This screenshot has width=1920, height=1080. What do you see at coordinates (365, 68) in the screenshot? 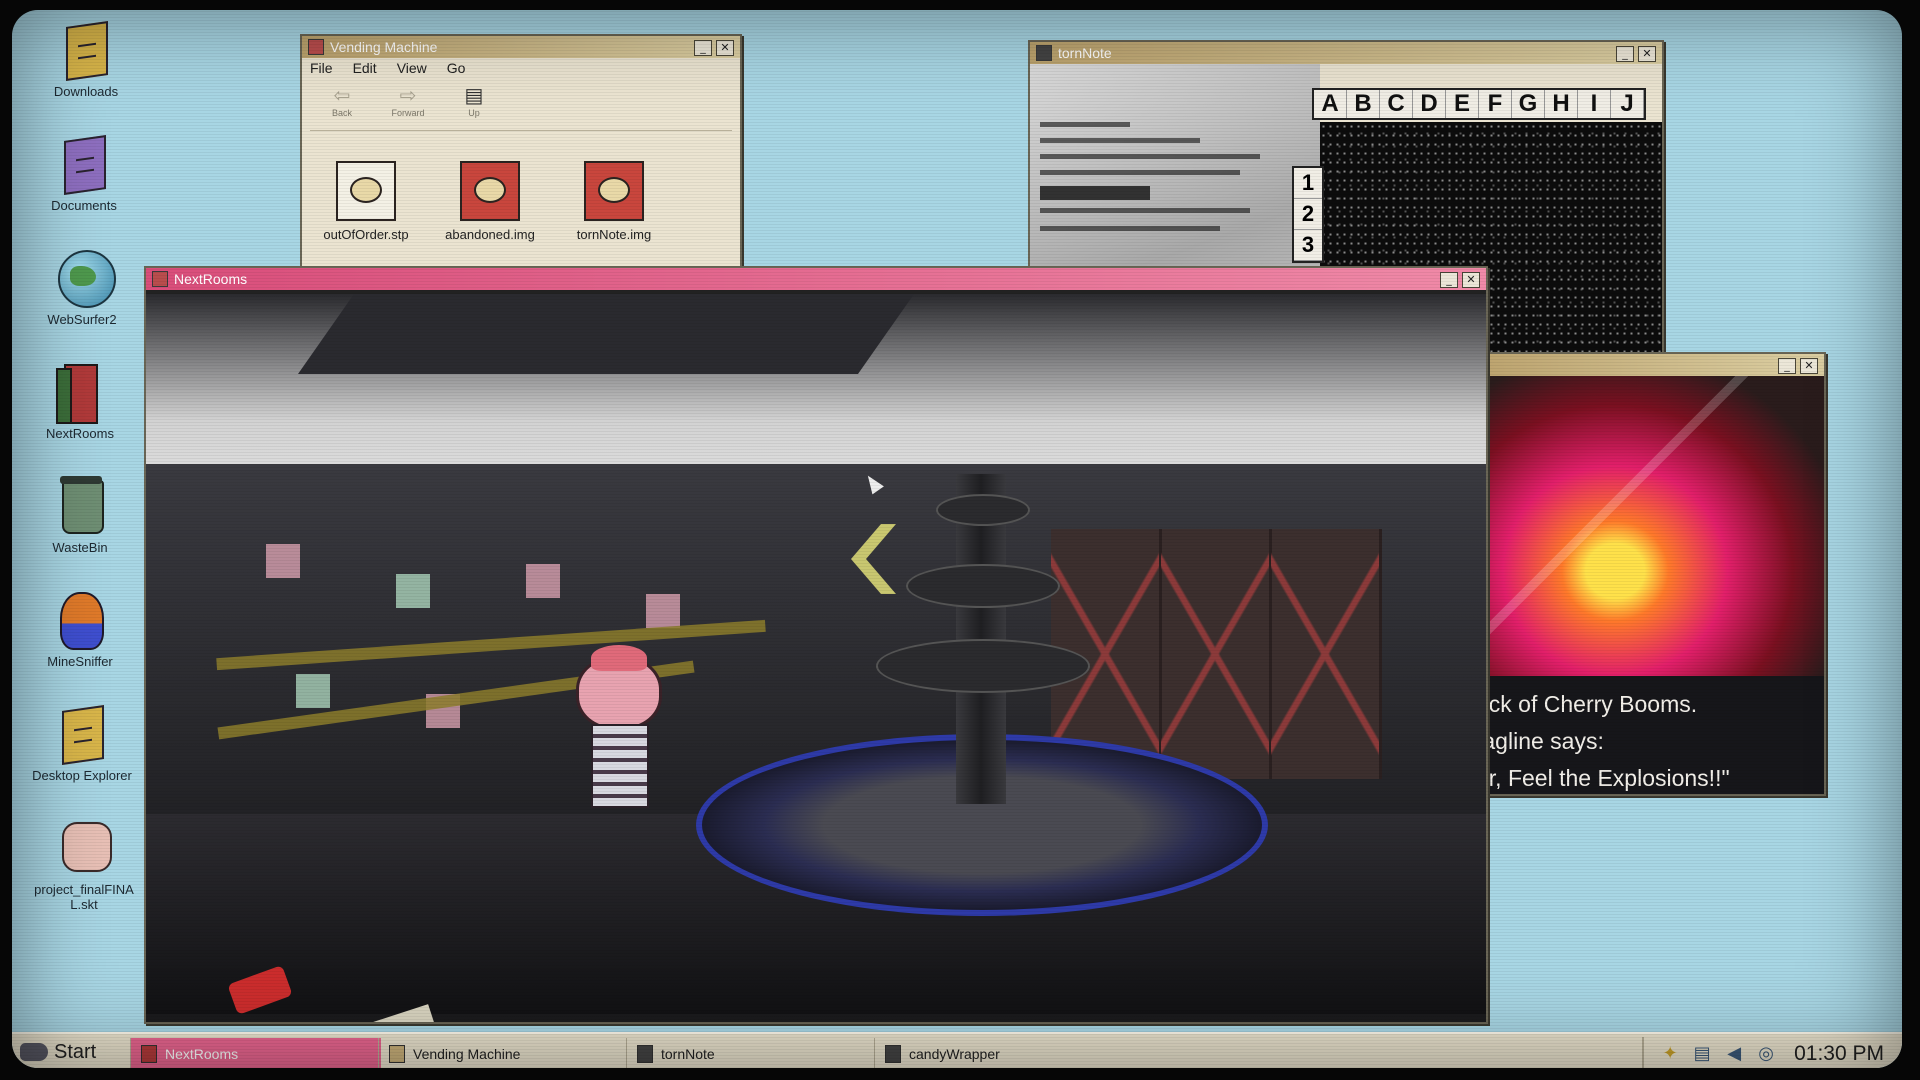
I see `menu-edit: Edit` at bounding box center [365, 68].